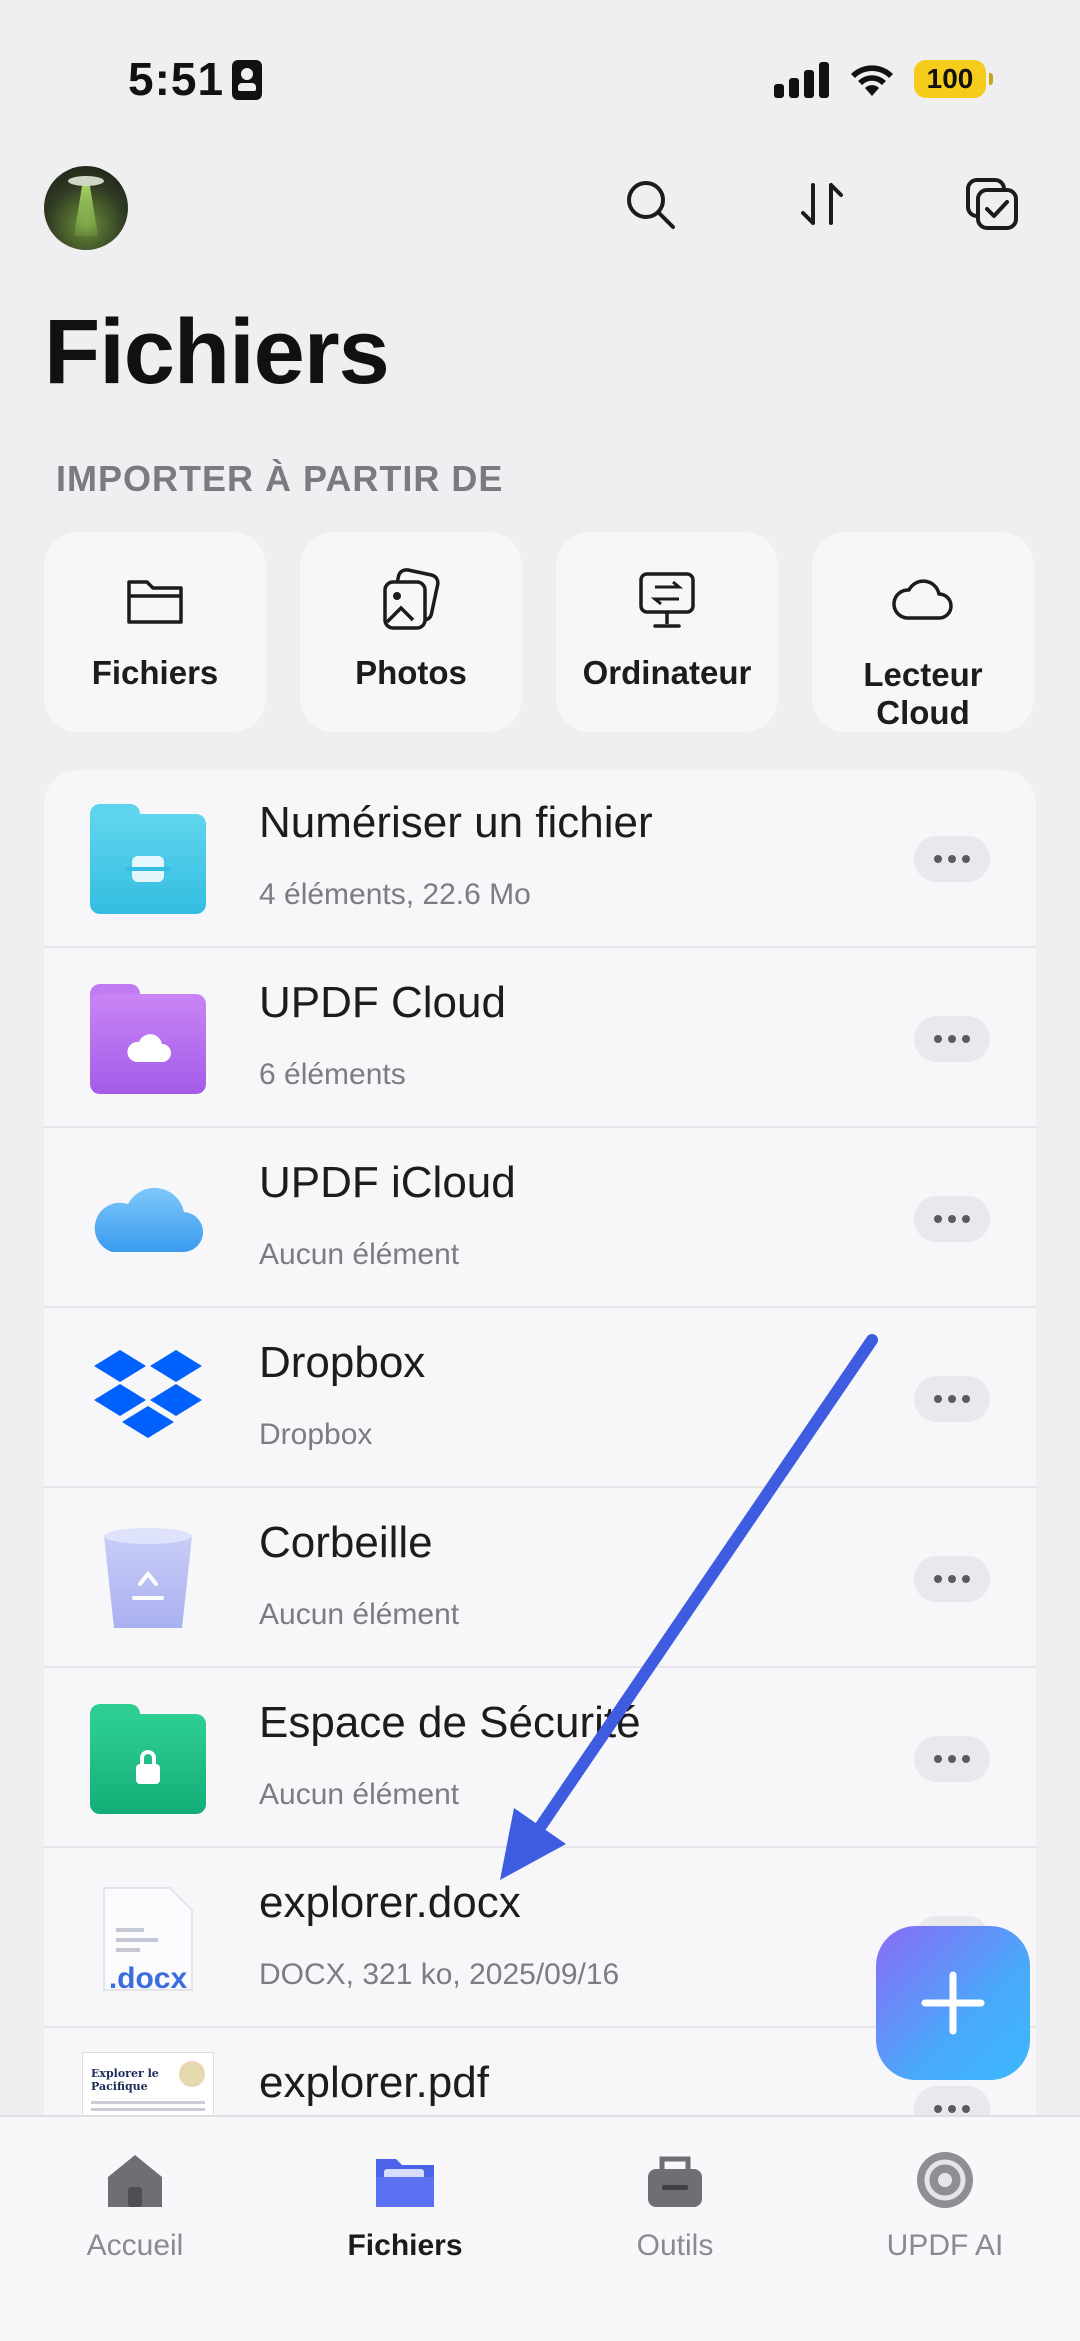 The height and width of the screenshot is (2341, 1080). What do you see at coordinates (411, 632) in the screenshot?
I see `import-photos-button: Photos` at bounding box center [411, 632].